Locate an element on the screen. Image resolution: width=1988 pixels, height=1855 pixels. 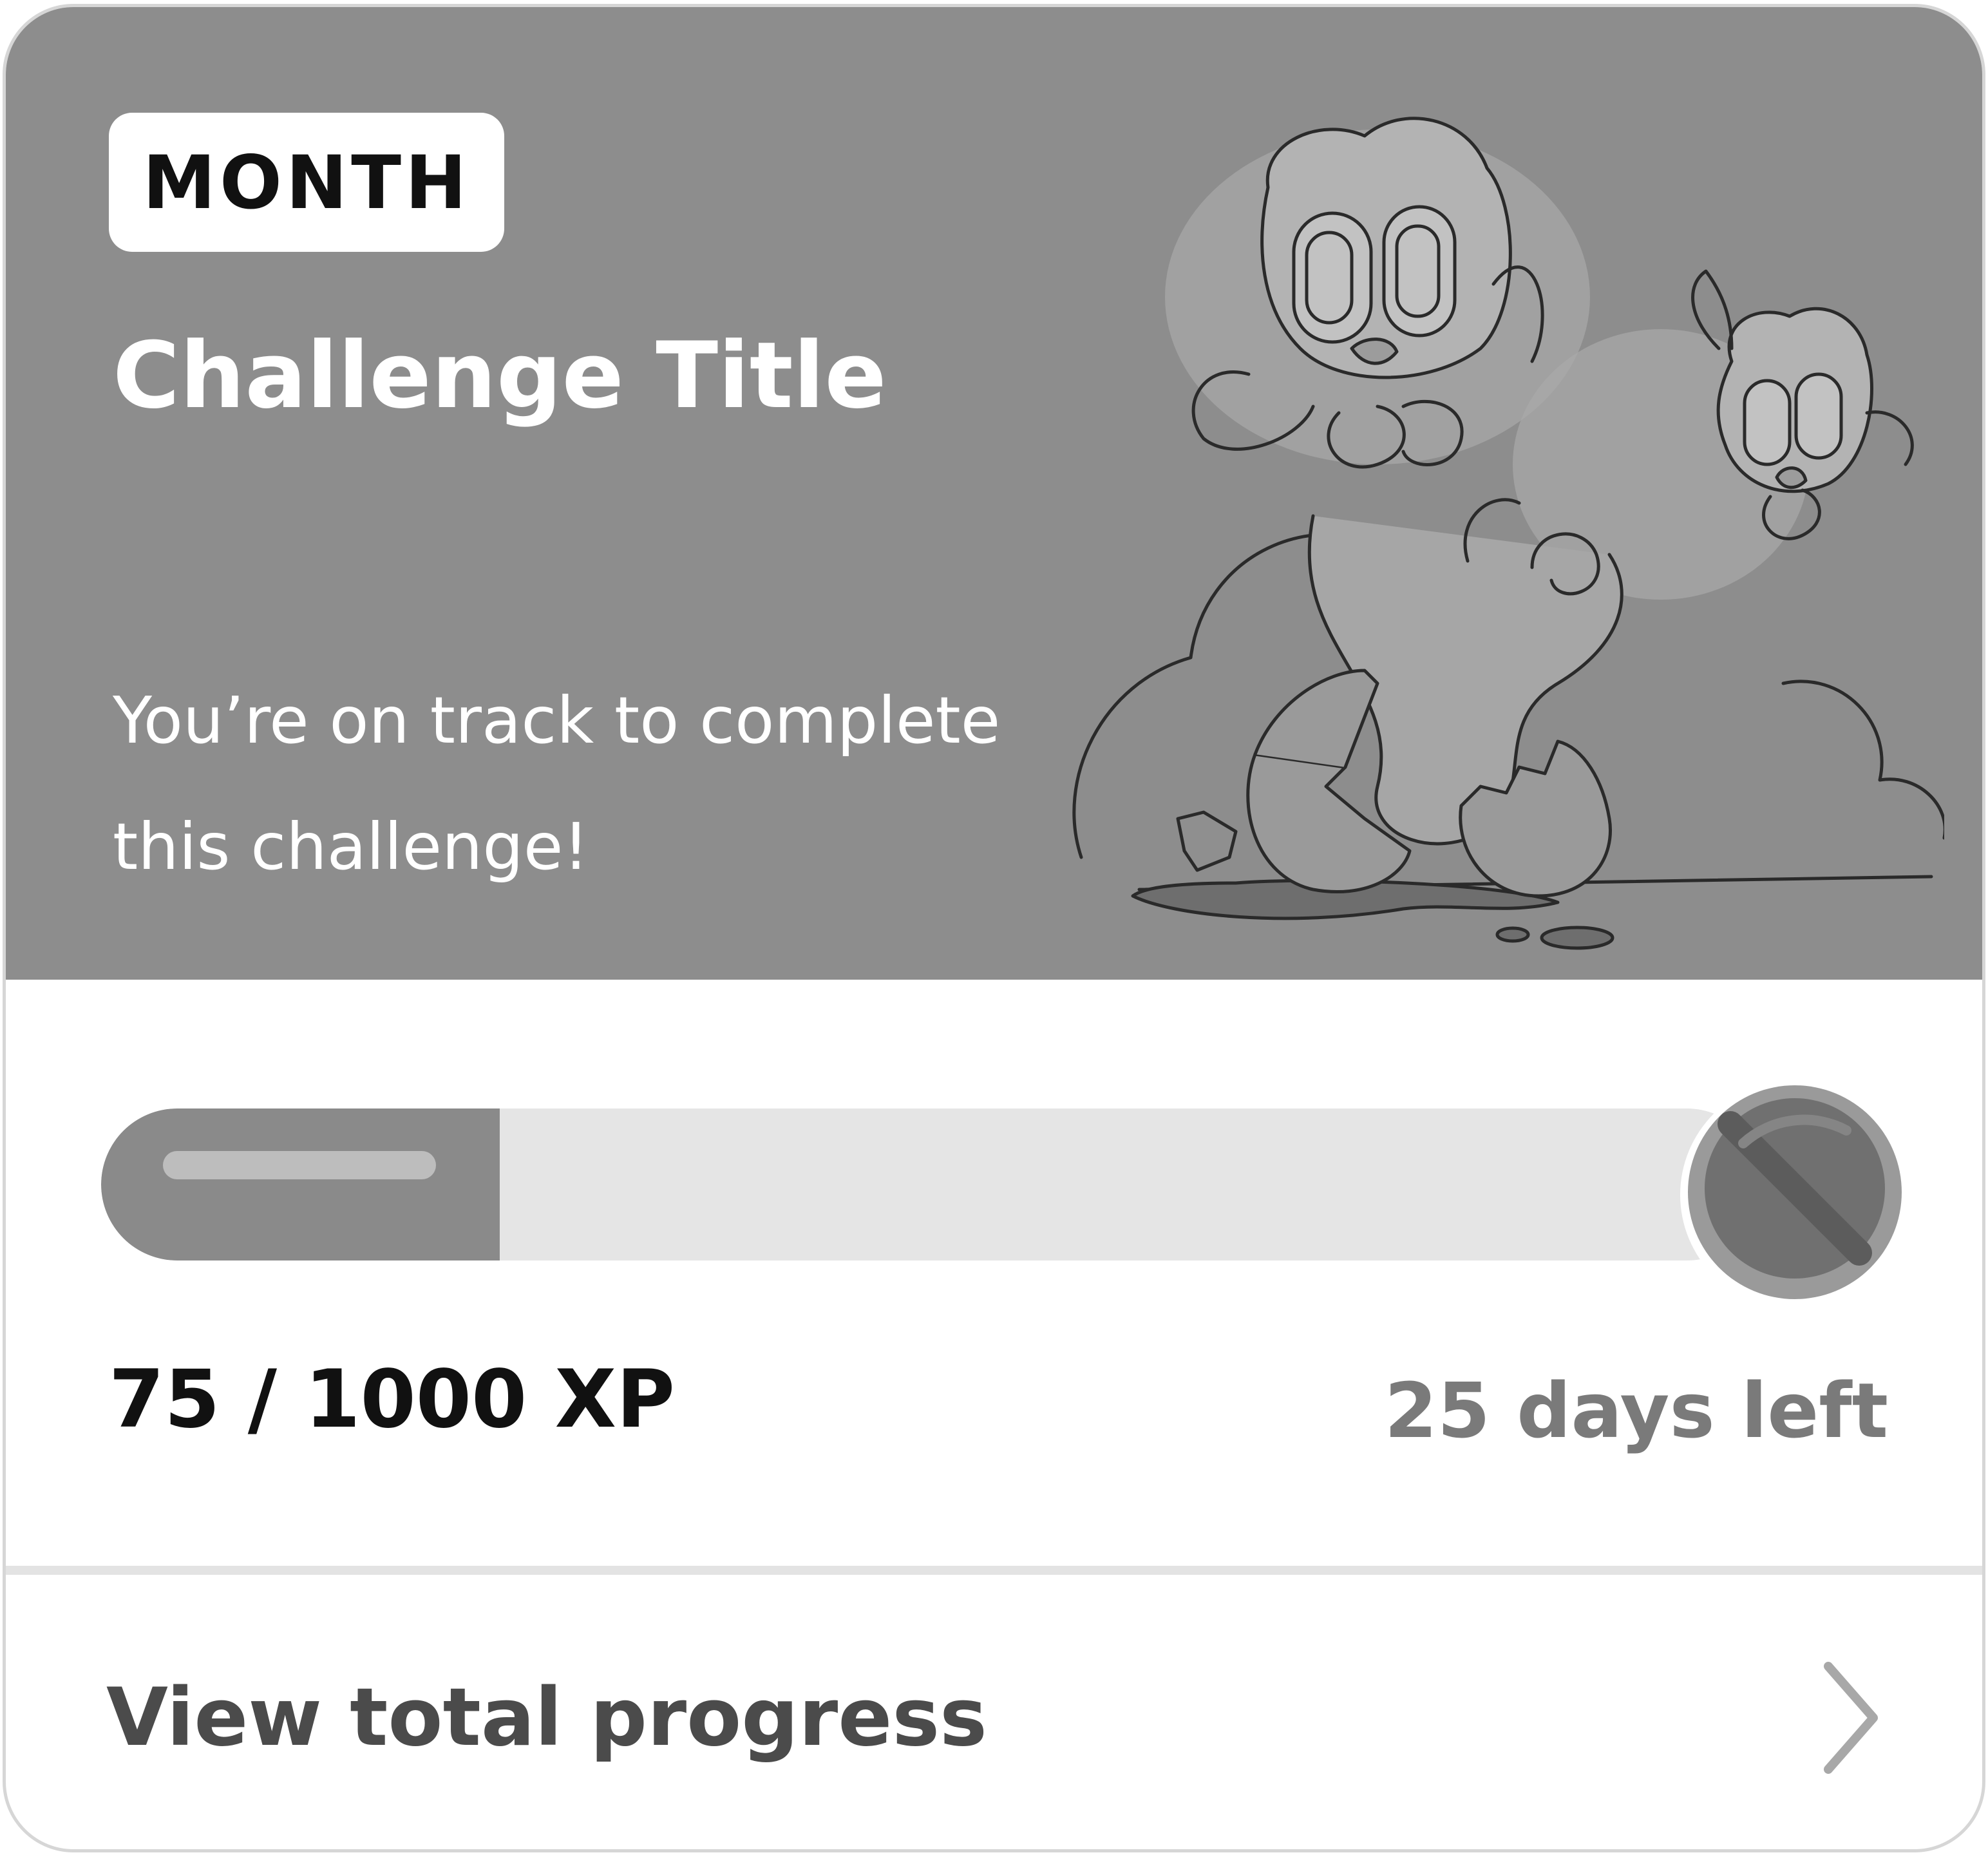
challenge-title: Challenge Title is located at coordinates (500, 376).